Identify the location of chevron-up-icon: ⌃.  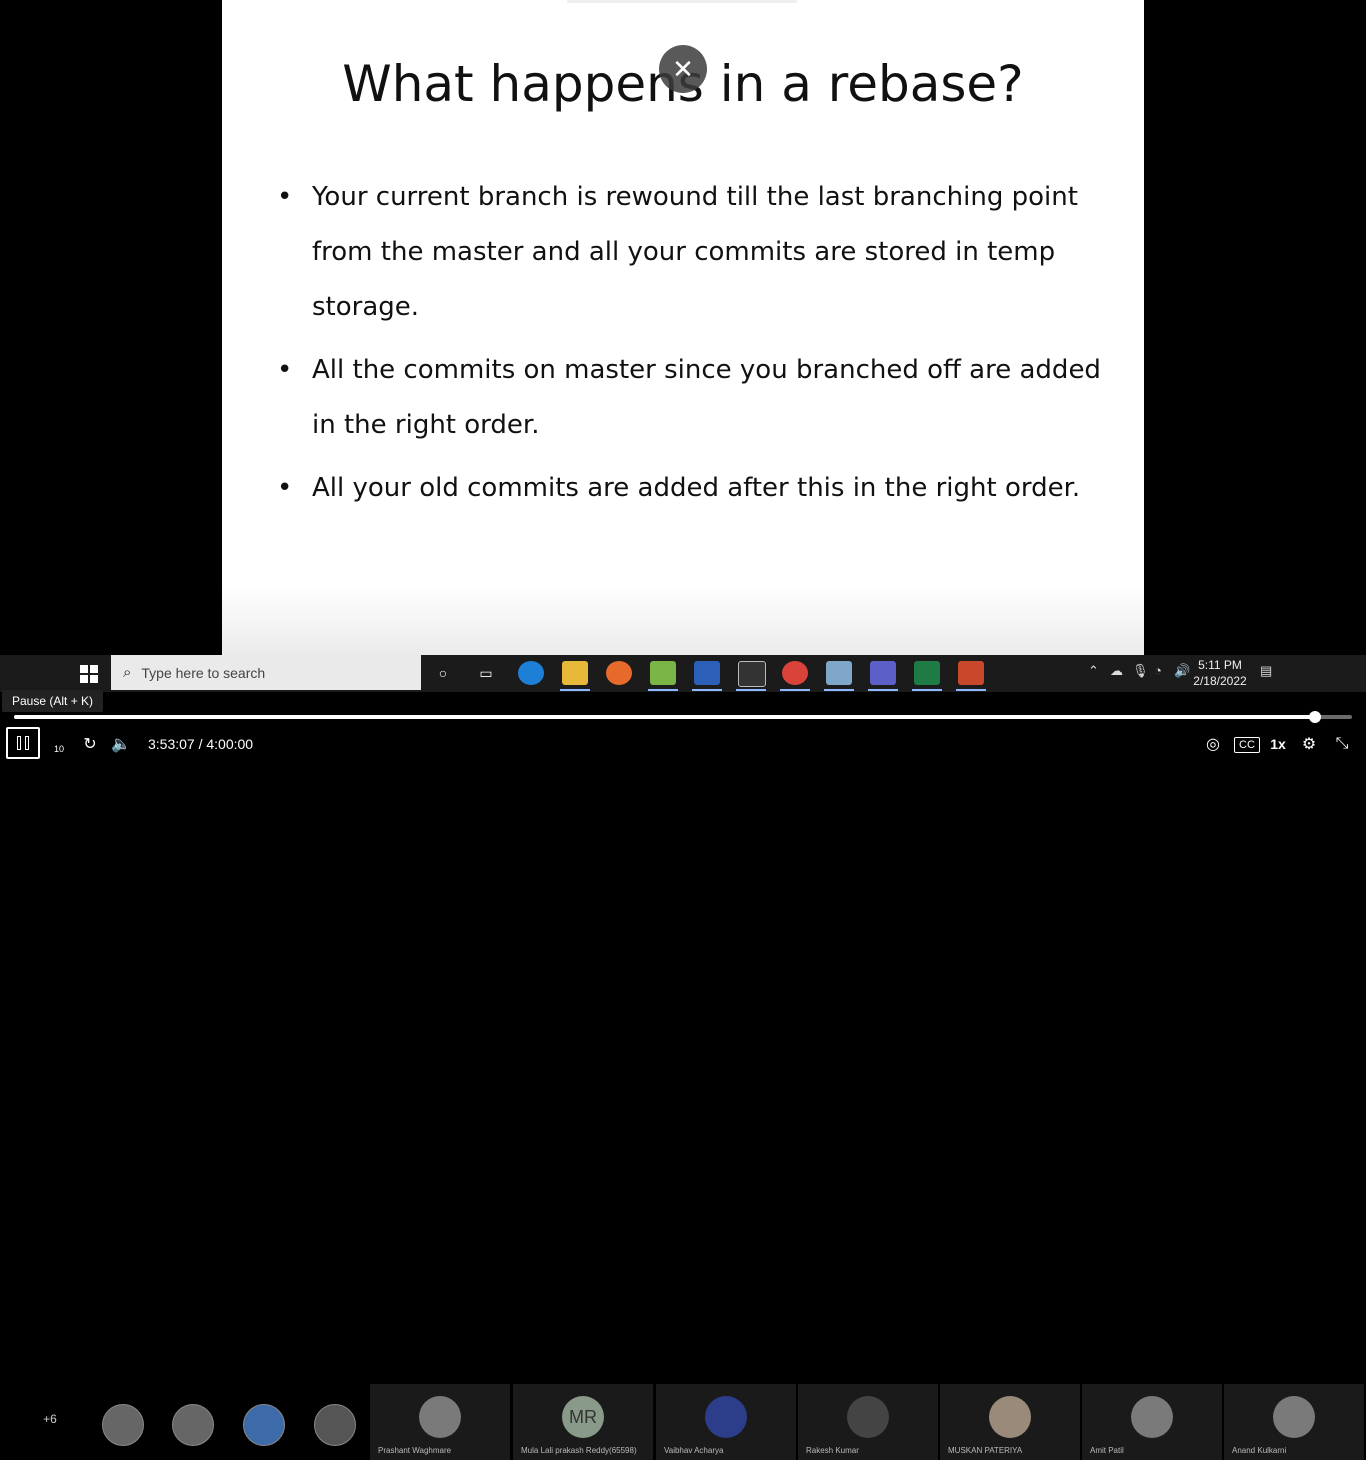
(1093, 671).